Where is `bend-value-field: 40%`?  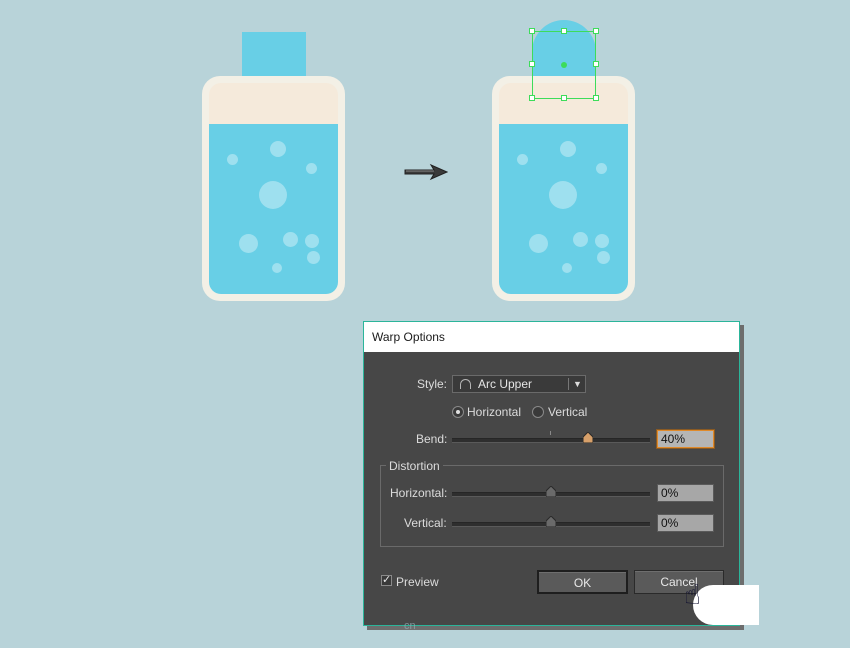 bend-value-field: 40% is located at coordinates (685, 439).